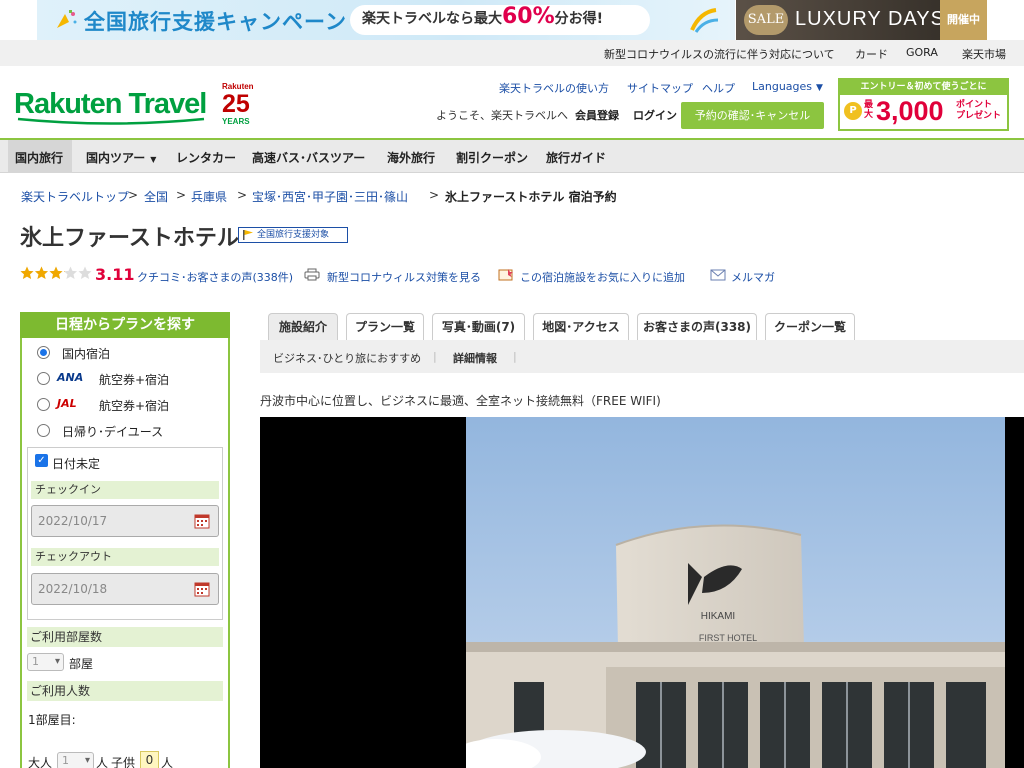 This screenshot has width=1024, height=768. What do you see at coordinates (753, 277) in the screenshot?
I see `newsletter-link: メルマガ` at bounding box center [753, 277].